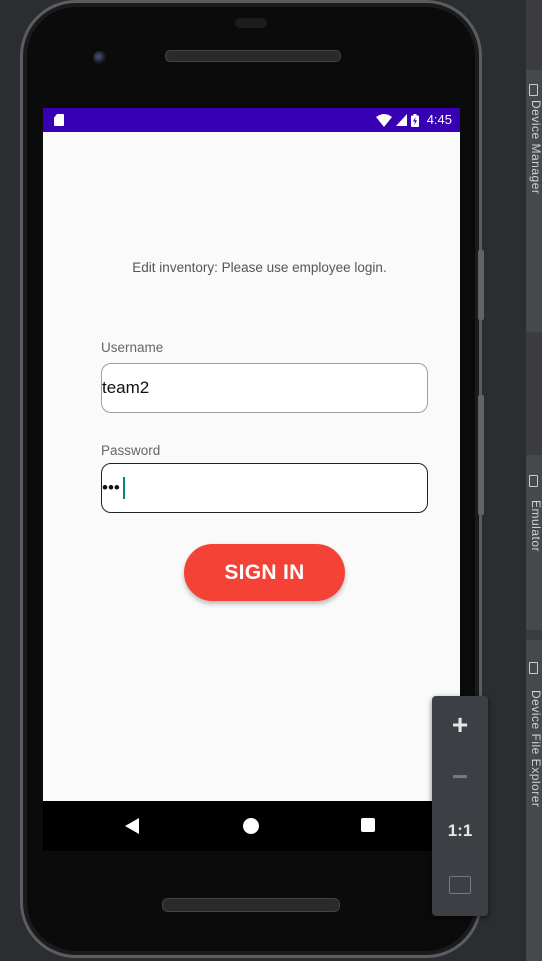  I want to click on actual-size-label: 1:1, so click(460, 830).